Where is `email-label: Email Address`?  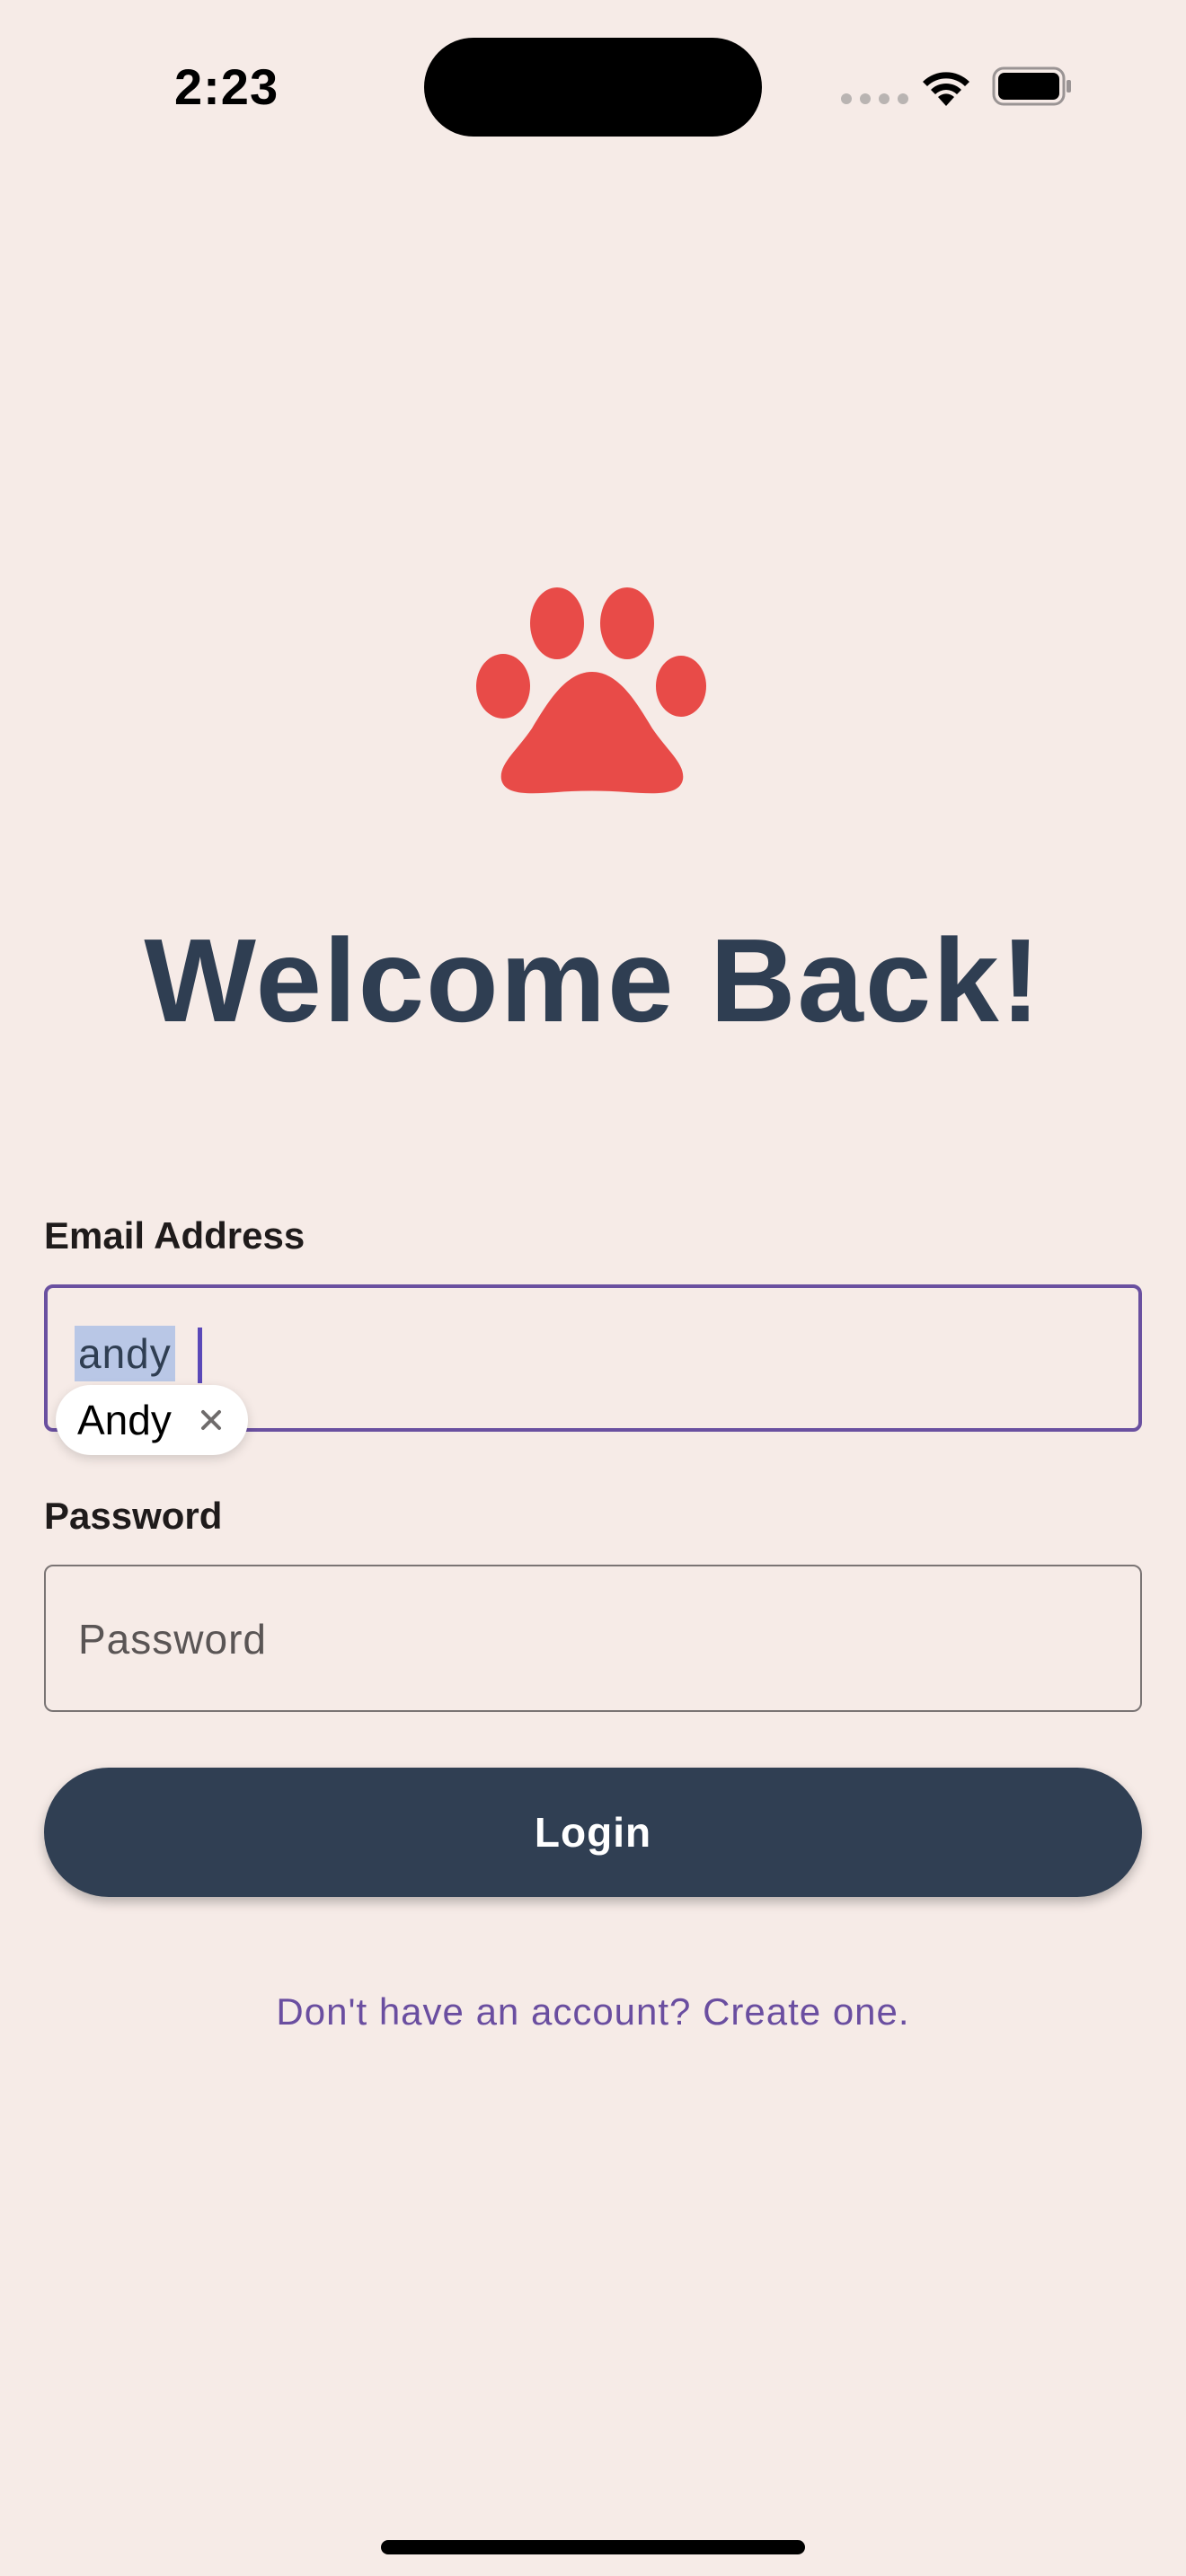 email-label: Email Address is located at coordinates (174, 1235).